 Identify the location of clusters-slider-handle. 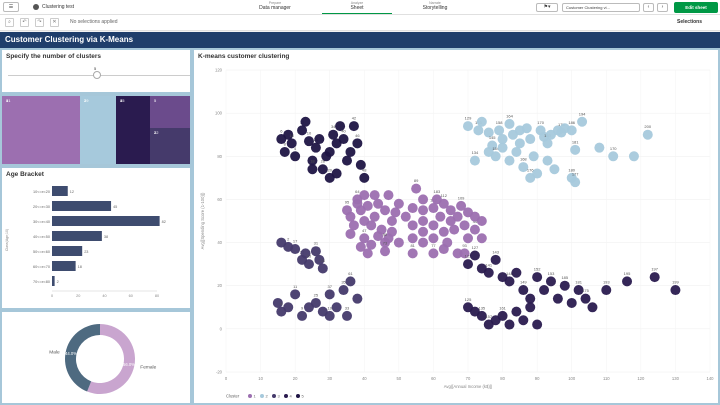
(97, 75).